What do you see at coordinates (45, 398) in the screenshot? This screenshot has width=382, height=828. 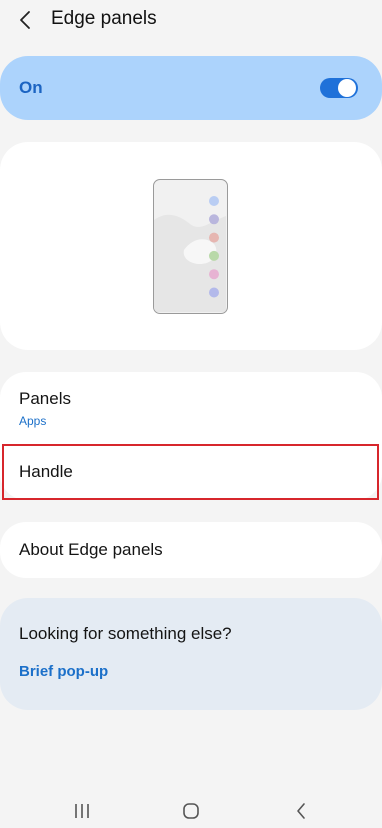 I see `panels-title: Panels` at bounding box center [45, 398].